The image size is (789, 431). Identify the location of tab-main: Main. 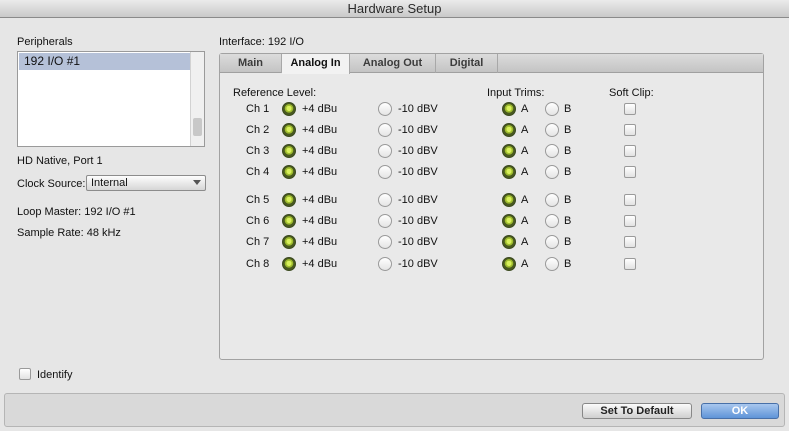
(251, 63).